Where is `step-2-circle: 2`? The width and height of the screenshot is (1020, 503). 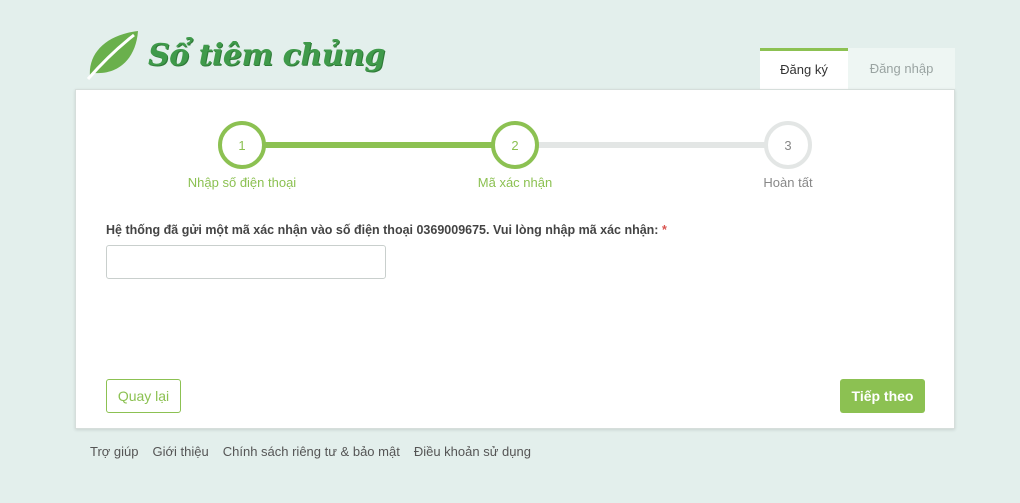
step-2-circle: 2 is located at coordinates (515, 145).